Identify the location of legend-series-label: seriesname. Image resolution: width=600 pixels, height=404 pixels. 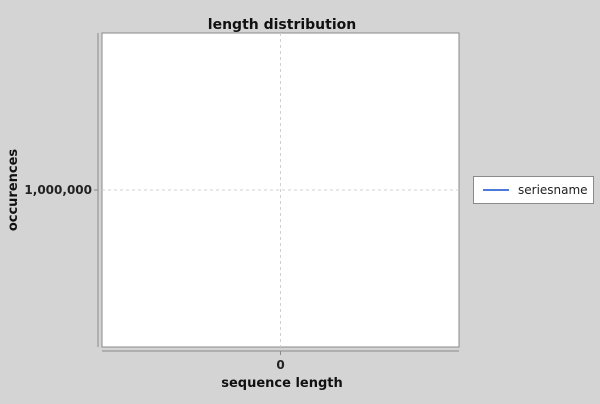
(553, 190).